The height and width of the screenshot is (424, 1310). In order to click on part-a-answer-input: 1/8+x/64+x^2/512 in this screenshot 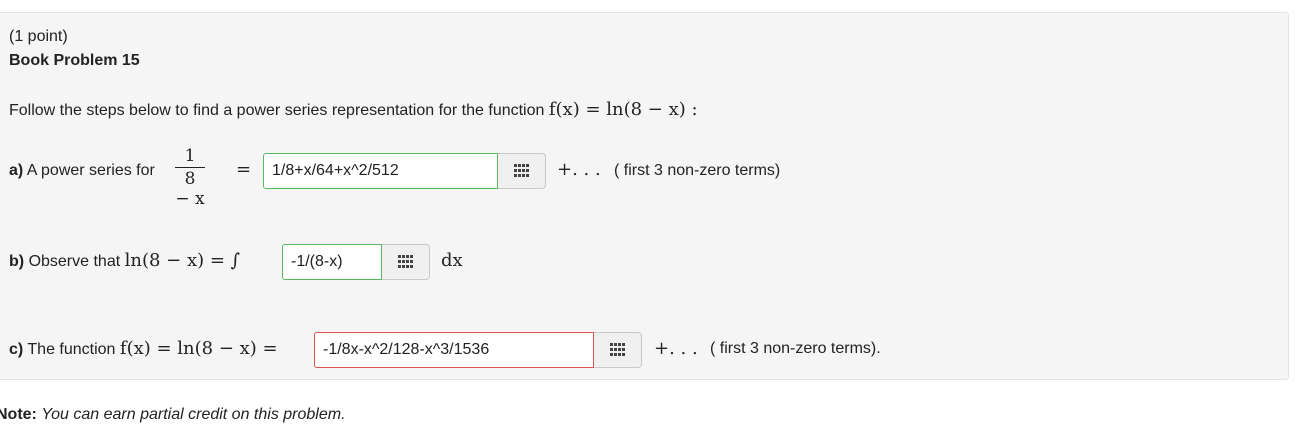, I will do `click(380, 171)`.